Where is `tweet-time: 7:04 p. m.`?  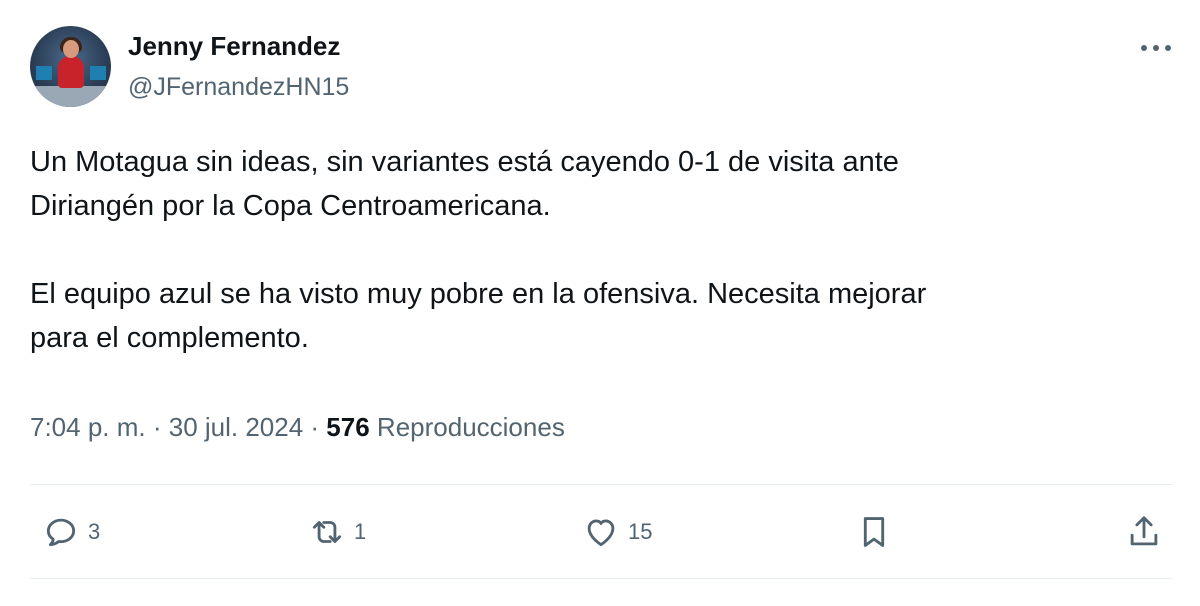 tweet-time: 7:04 p. m. is located at coordinates (88, 427).